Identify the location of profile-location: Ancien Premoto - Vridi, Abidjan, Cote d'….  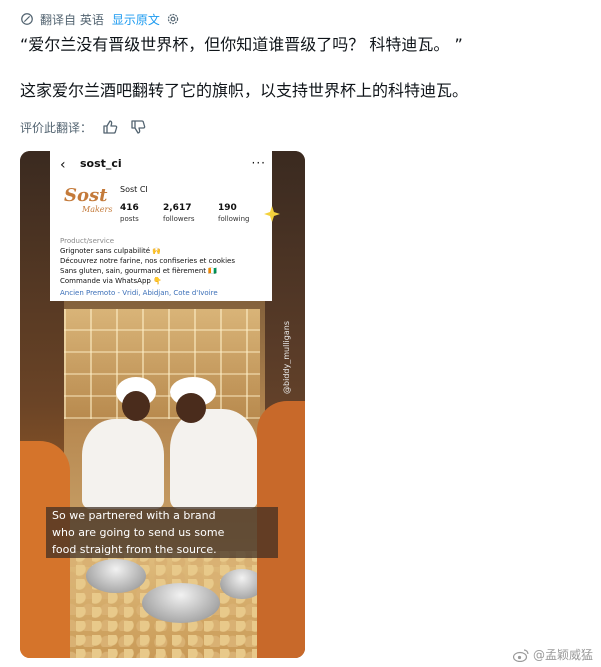
(139, 293).